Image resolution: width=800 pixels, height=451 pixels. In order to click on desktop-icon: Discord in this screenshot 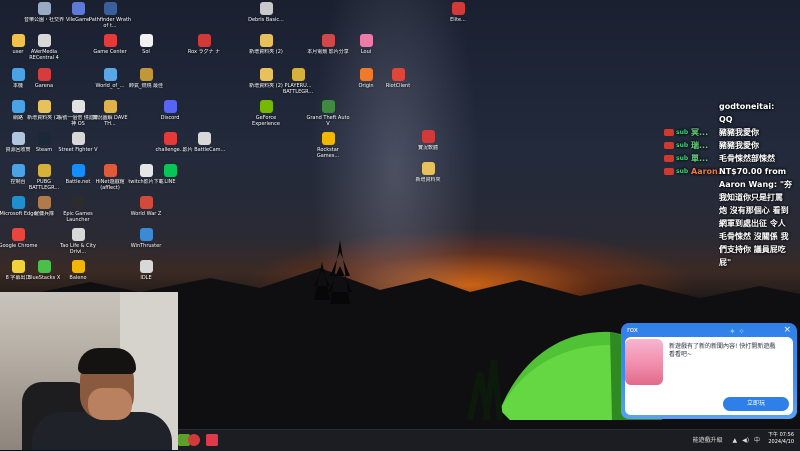, I will do `click(170, 110)`.